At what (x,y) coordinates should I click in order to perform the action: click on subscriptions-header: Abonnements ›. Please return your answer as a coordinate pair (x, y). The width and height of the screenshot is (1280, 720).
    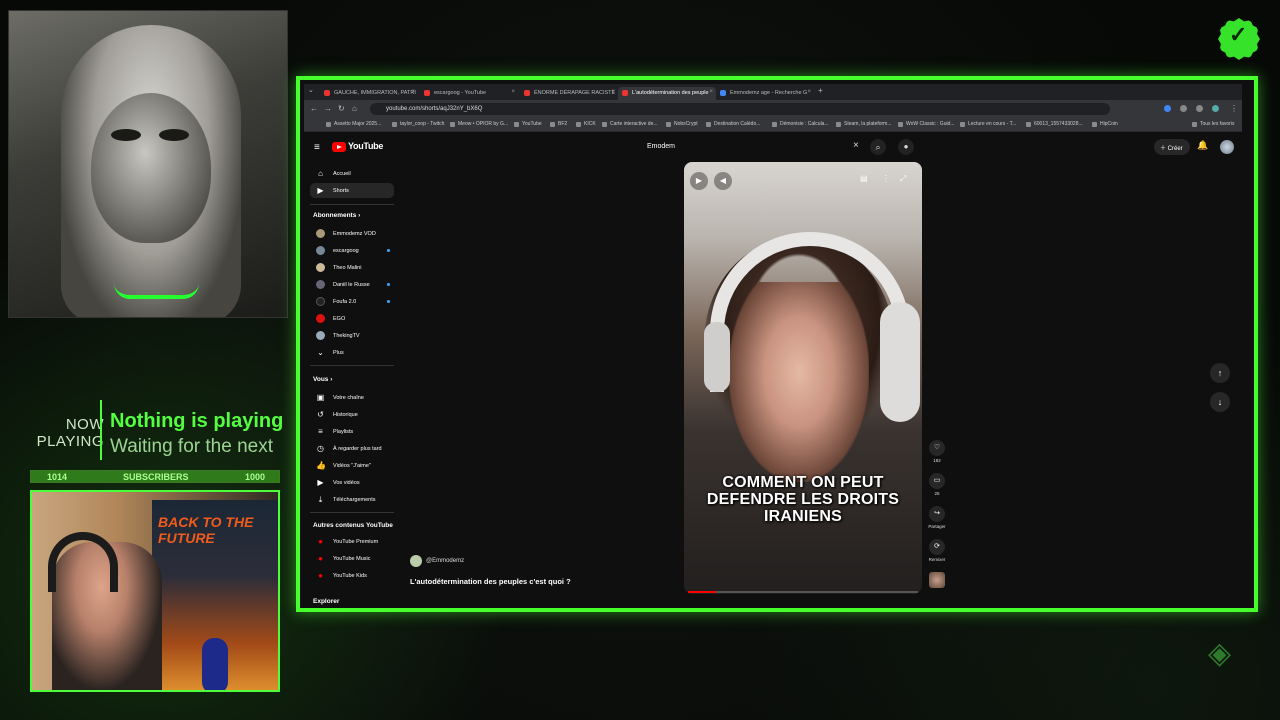
    Looking at the image, I should click on (336, 215).